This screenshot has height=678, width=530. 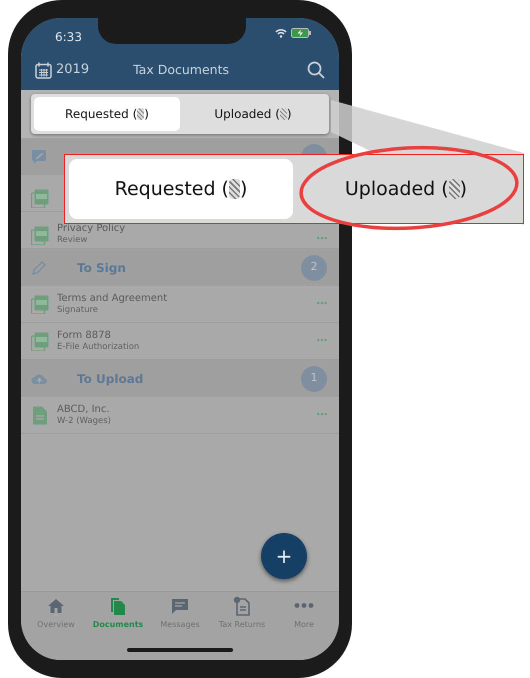 I want to click on document-subtitle: E-File Authorization, so click(x=98, y=347).